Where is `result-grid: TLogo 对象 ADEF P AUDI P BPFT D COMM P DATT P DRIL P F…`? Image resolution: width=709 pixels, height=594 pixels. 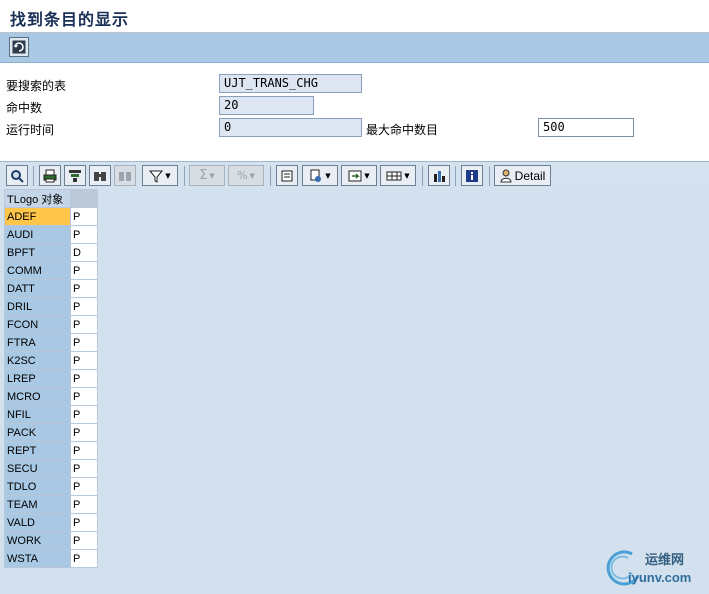 result-grid: TLogo 对象 ADEF P AUDI P BPFT D COMM P DATT P DRIL P F… is located at coordinates (51, 378).